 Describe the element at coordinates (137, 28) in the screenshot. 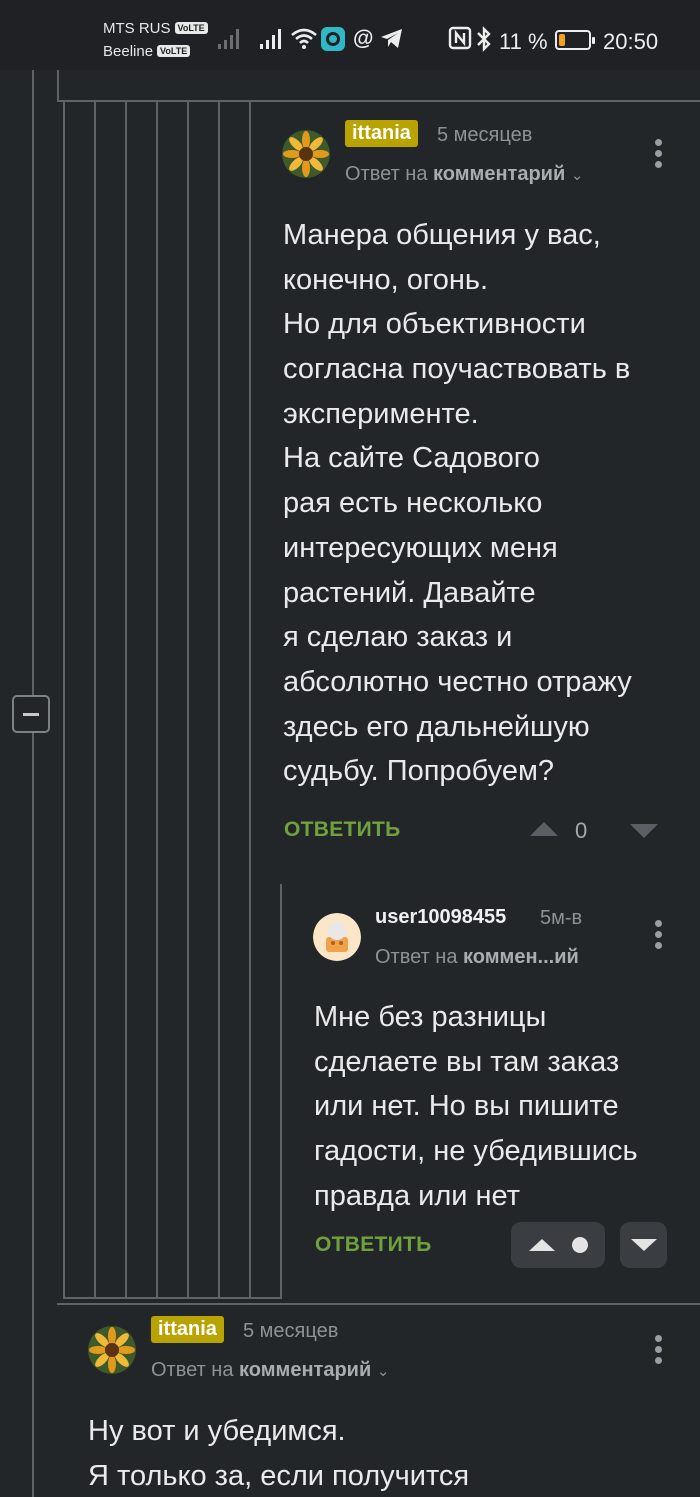

I see `carrier-1-name: MTS RUS` at that location.